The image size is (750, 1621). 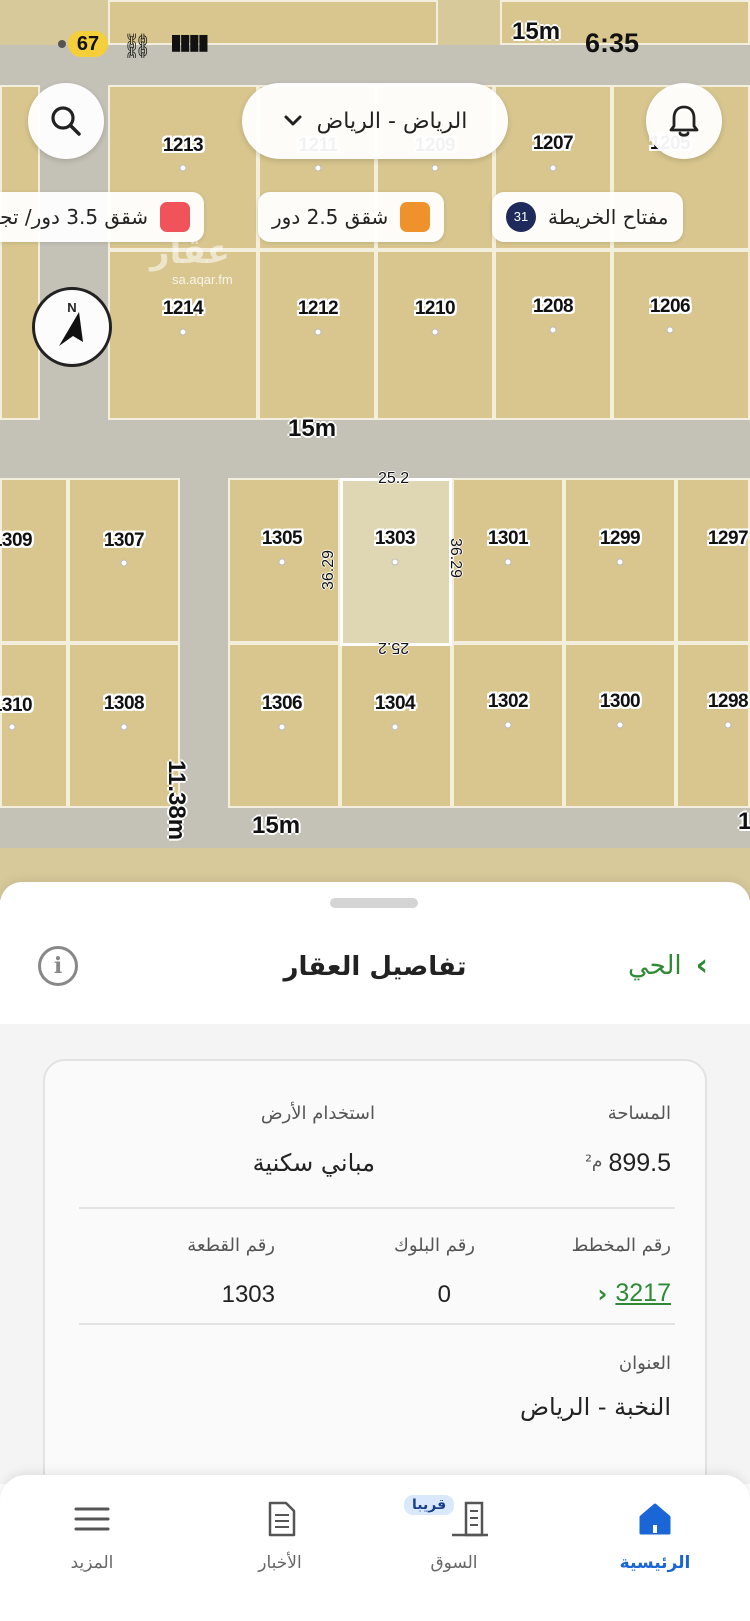 I want to click on status-time: 6:35, so click(x=612, y=43).